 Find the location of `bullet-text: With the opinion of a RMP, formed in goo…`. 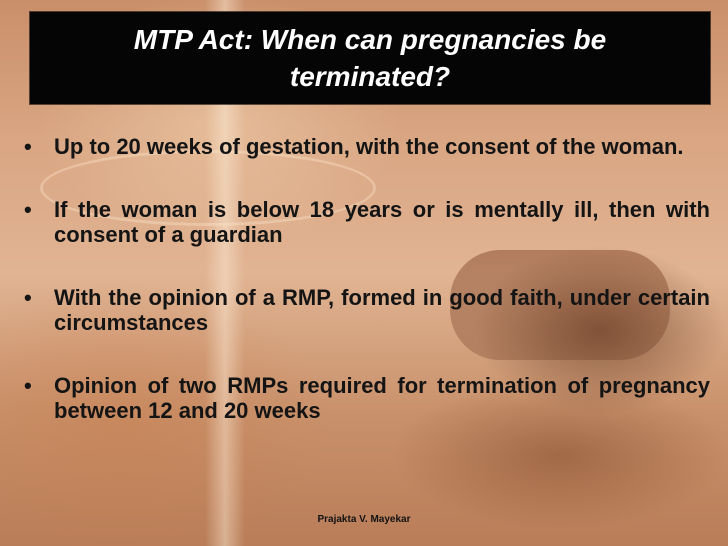

bullet-text: With the opinion of a RMP, formed in goo… is located at coordinates (382, 310).